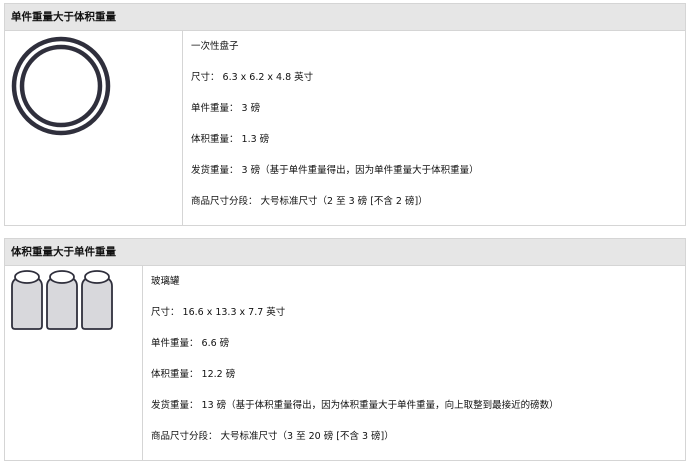 Image resolution: width=692 pixels, height=465 pixels. What do you see at coordinates (61, 86) in the screenshot?
I see `plate-icon` at bounding box center [61, 86].